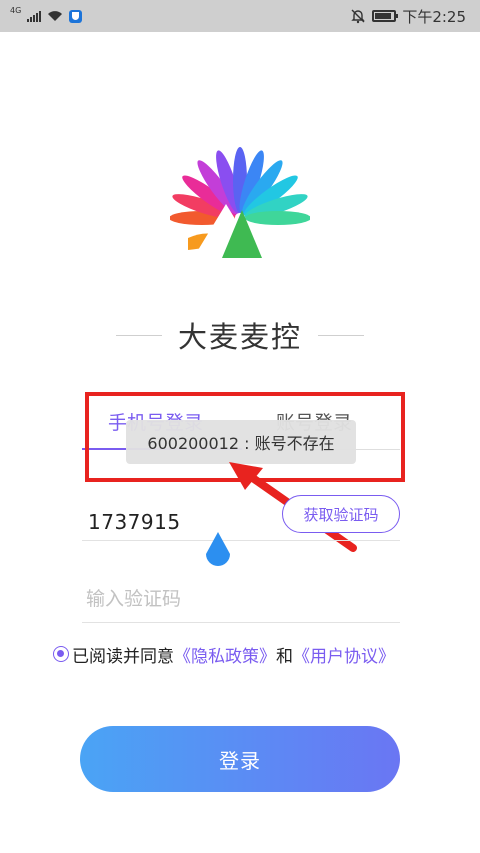 Image resolution: width=480 pixels, height=853 pixels. I want to click on verification-code-input, so click(241, 599).